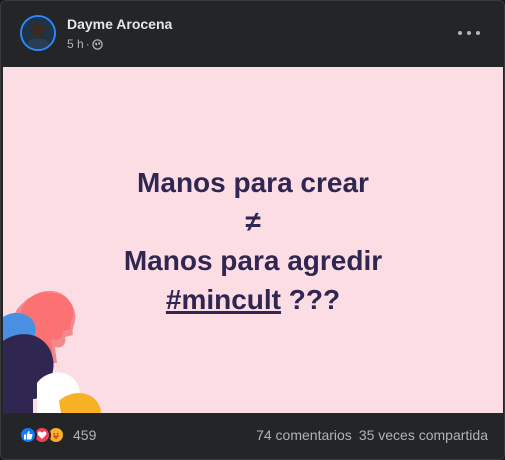  I want to click on text-line-2: ≠, so click(253, 221).